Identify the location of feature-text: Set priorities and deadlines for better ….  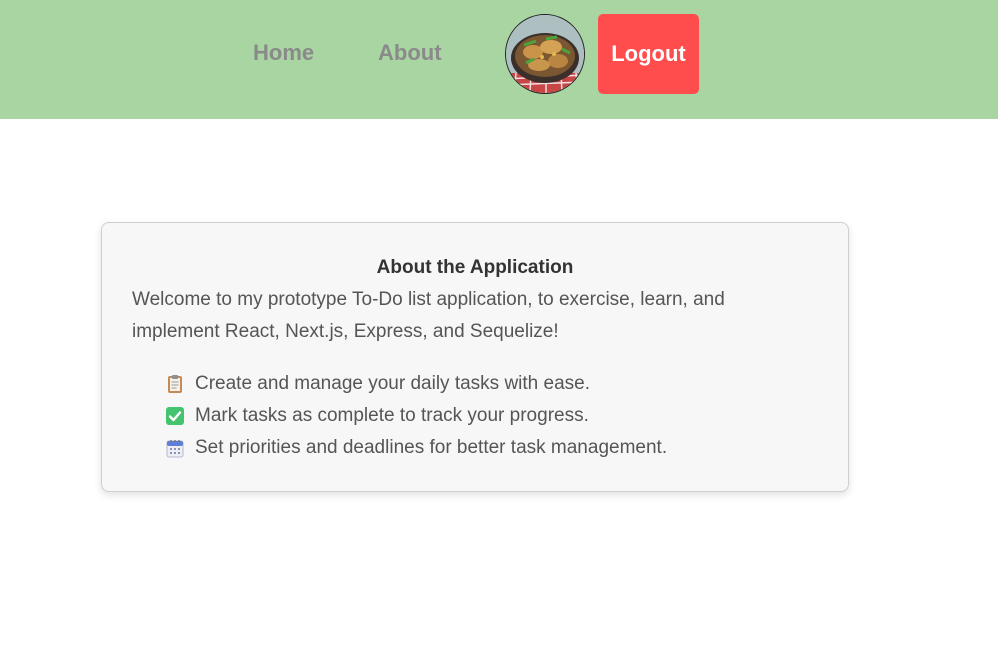
(431, 447).